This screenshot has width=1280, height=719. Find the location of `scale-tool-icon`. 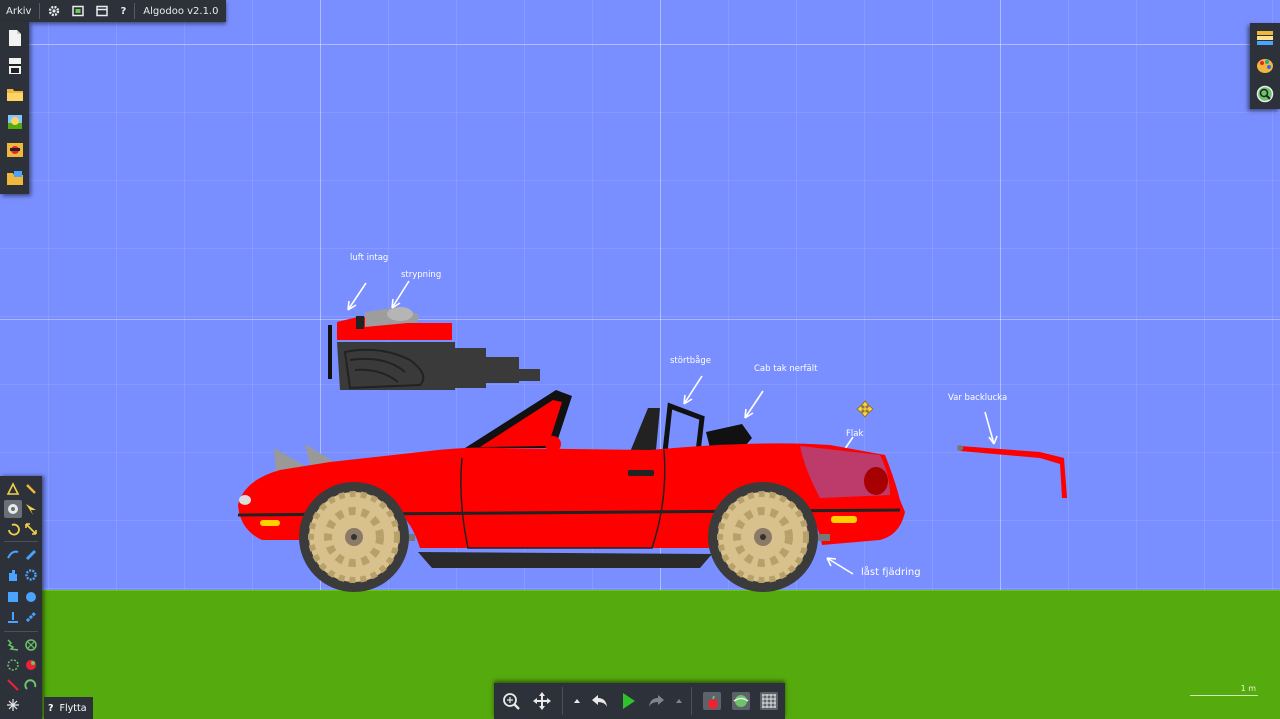

scale-tool-icon is located at coordinates (31, 529).